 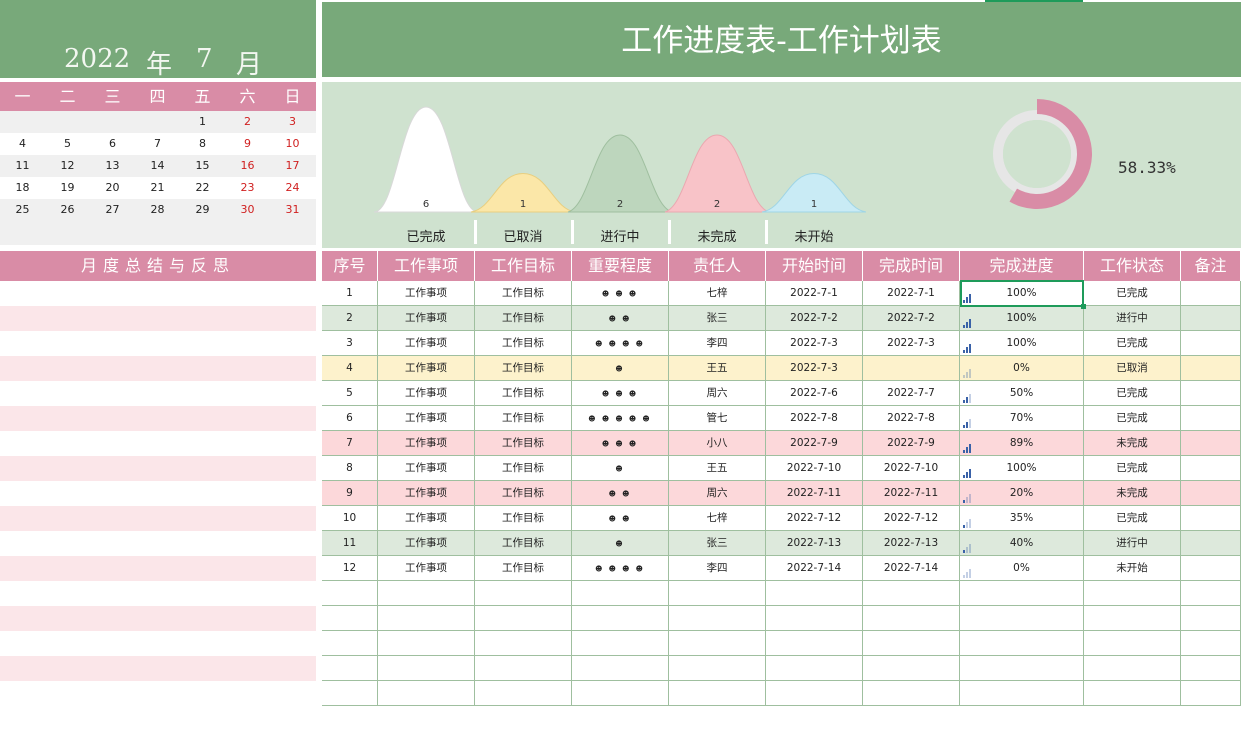 What do you see at coordinates (22, 210) in the screenshot?
I see `calendar-day: 25` at bounding box center [22, 210].